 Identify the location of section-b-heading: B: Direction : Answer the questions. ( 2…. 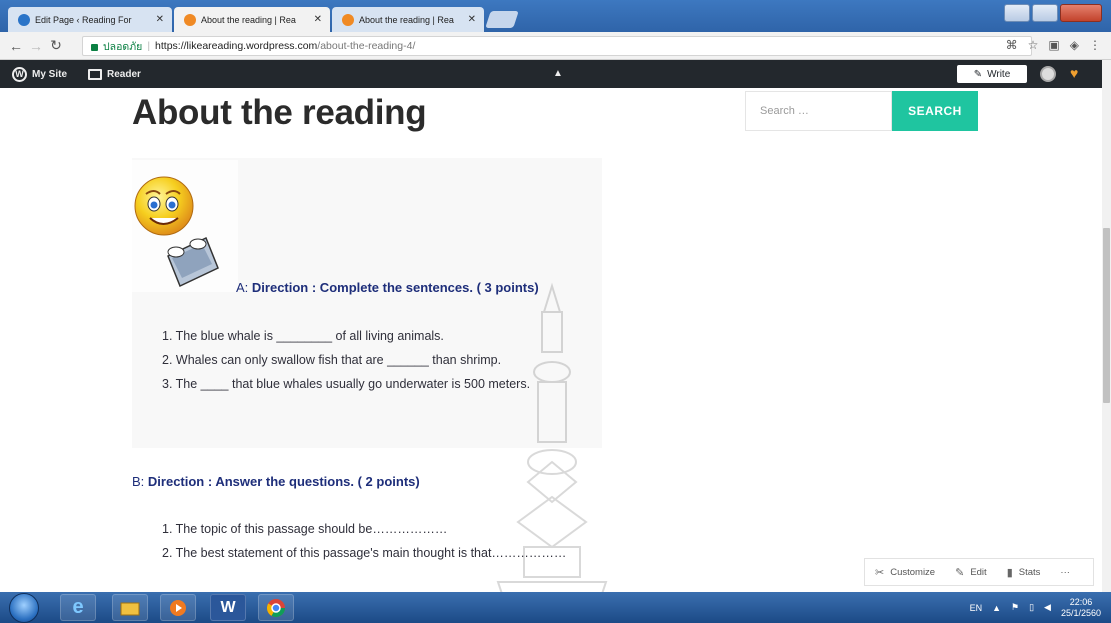
(276, 481).